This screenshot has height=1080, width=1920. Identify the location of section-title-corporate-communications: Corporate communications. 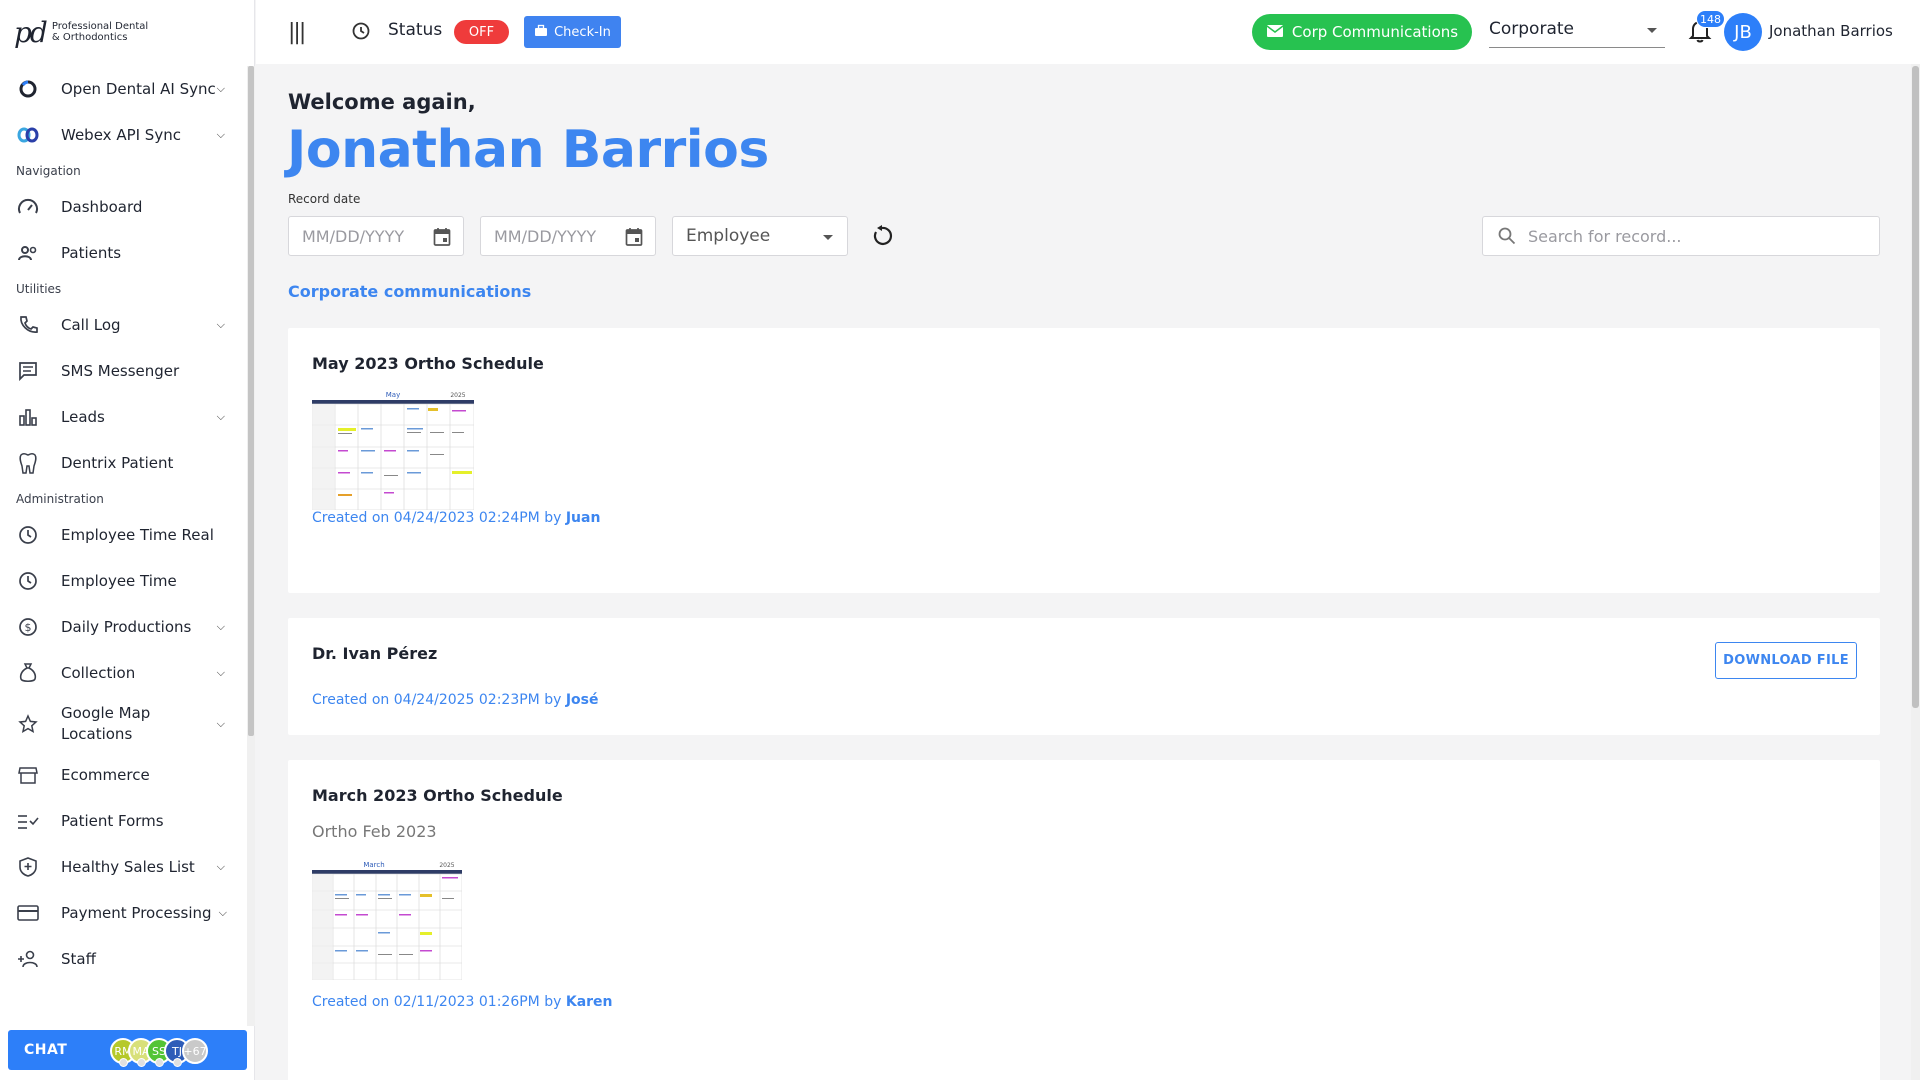
(409, 291).